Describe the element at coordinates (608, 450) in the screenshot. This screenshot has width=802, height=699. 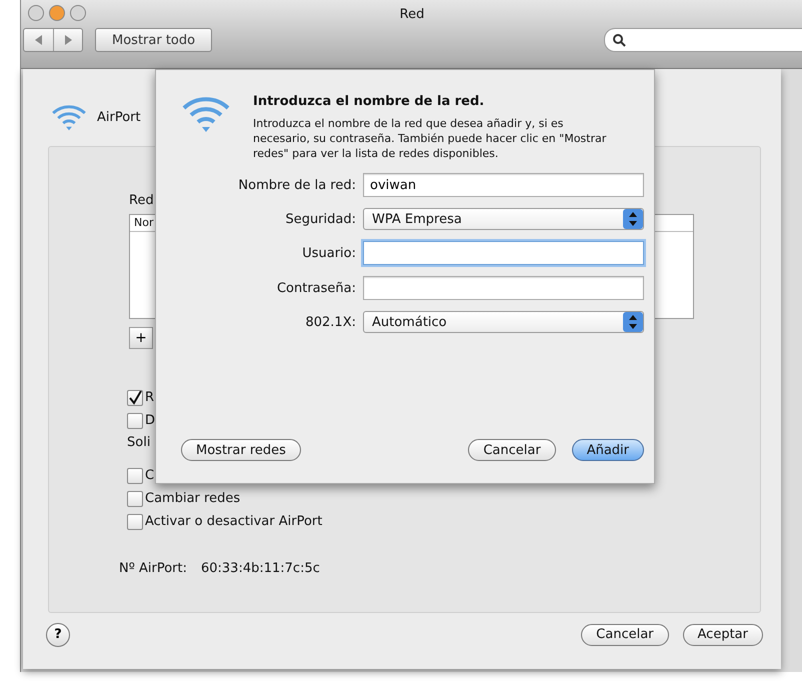
I see `dialog-button: Añadir` at that location.